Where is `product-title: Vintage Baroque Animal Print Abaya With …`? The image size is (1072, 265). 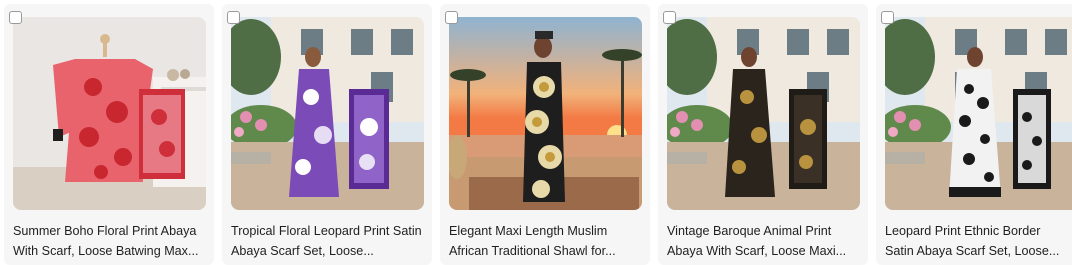
product-title: Vintage Baroque Animal Print Abaya With … is located at coordinates (765, 241).